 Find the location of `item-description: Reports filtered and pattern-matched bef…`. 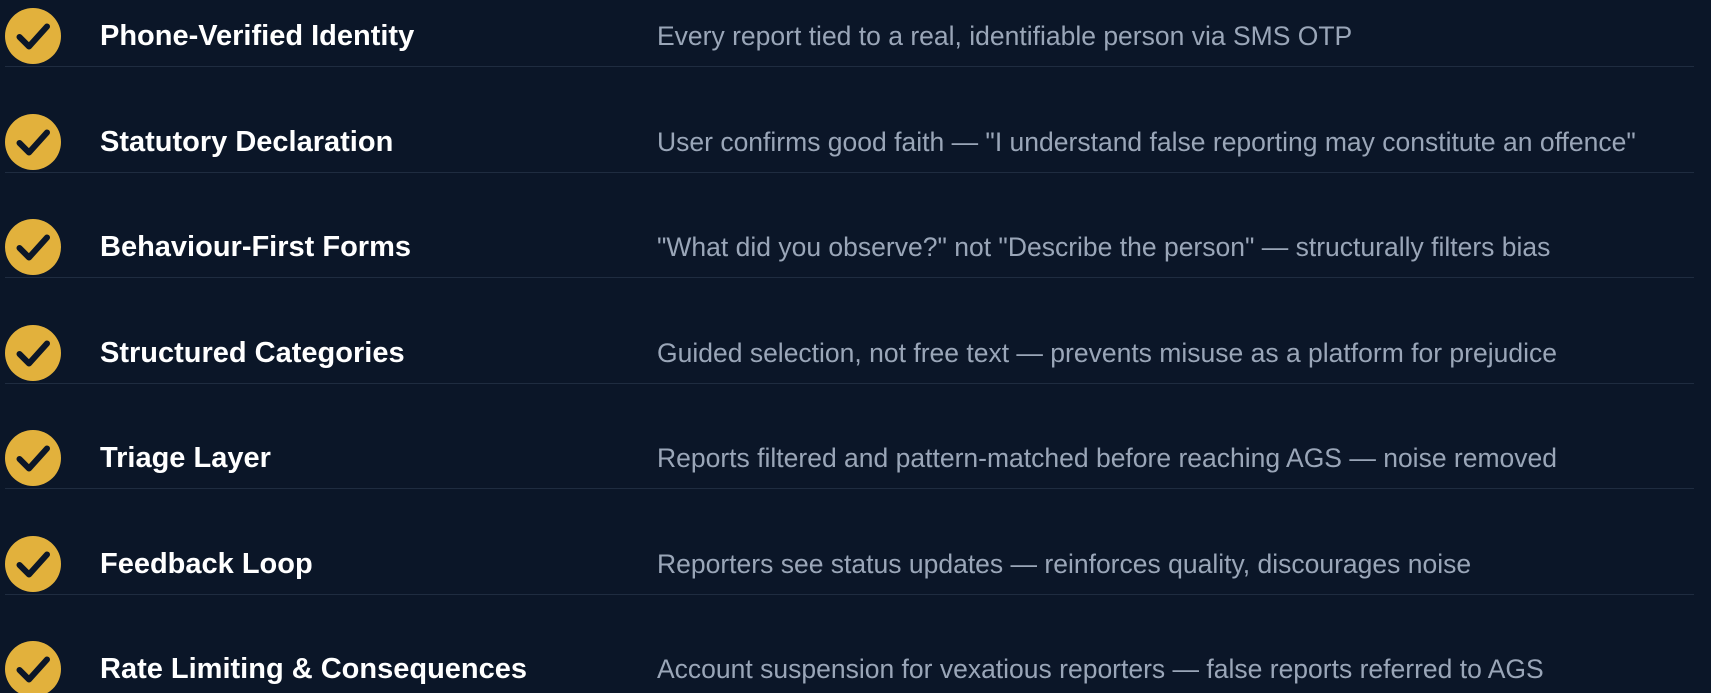

item-description: Reports filtered and pattern-matched bef… is located at coordinates (1107, 458).